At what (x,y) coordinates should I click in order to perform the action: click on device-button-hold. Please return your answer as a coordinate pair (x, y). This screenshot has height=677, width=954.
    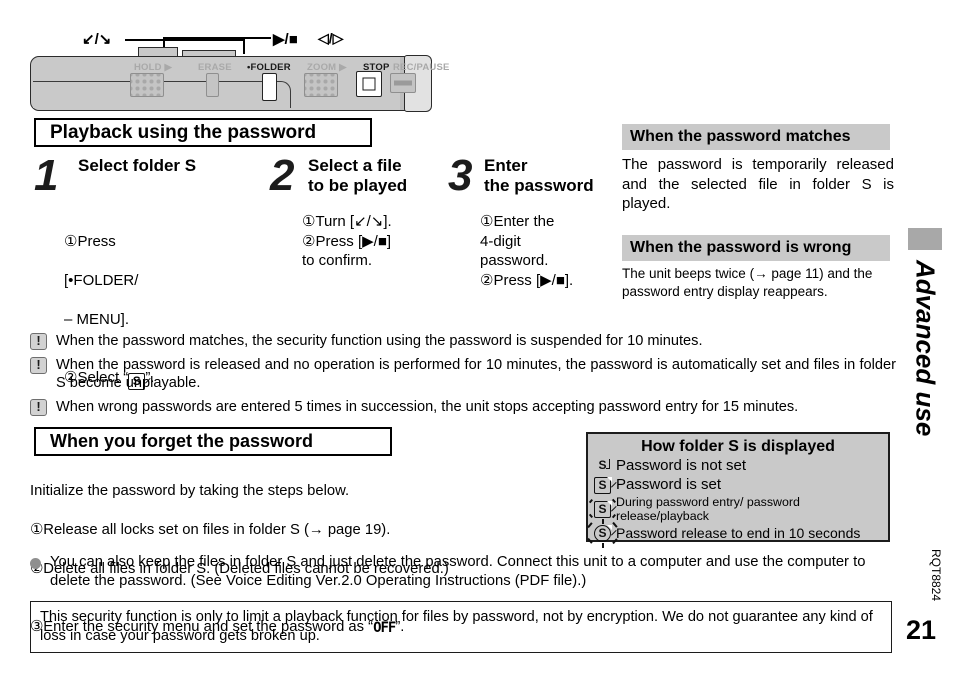
    Looking at the image, I should click on (147, 85).